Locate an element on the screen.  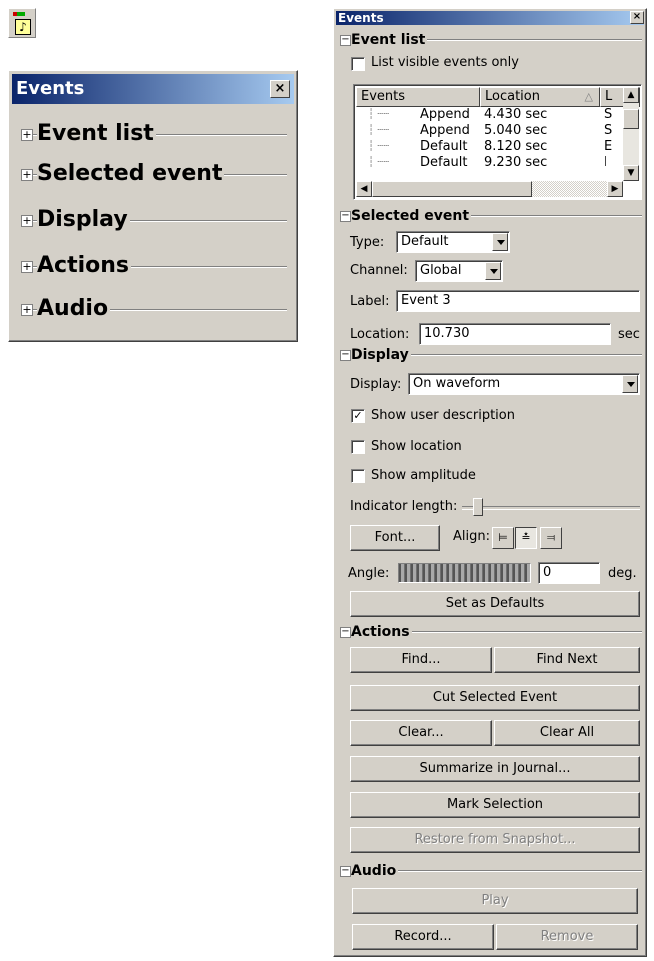
show-amplitude-checkbox is located at coordinates (358, 476).